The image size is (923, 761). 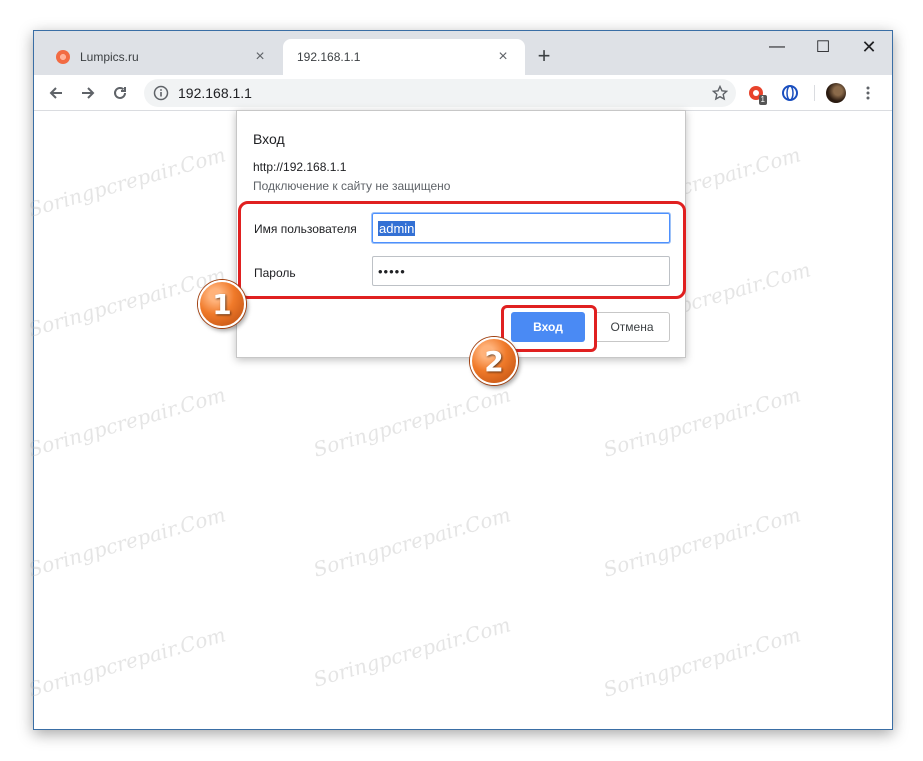 What do you see at coordinates (161, 93) in the screenshot?
I see `info-icon` at bounding box center [161, 93].